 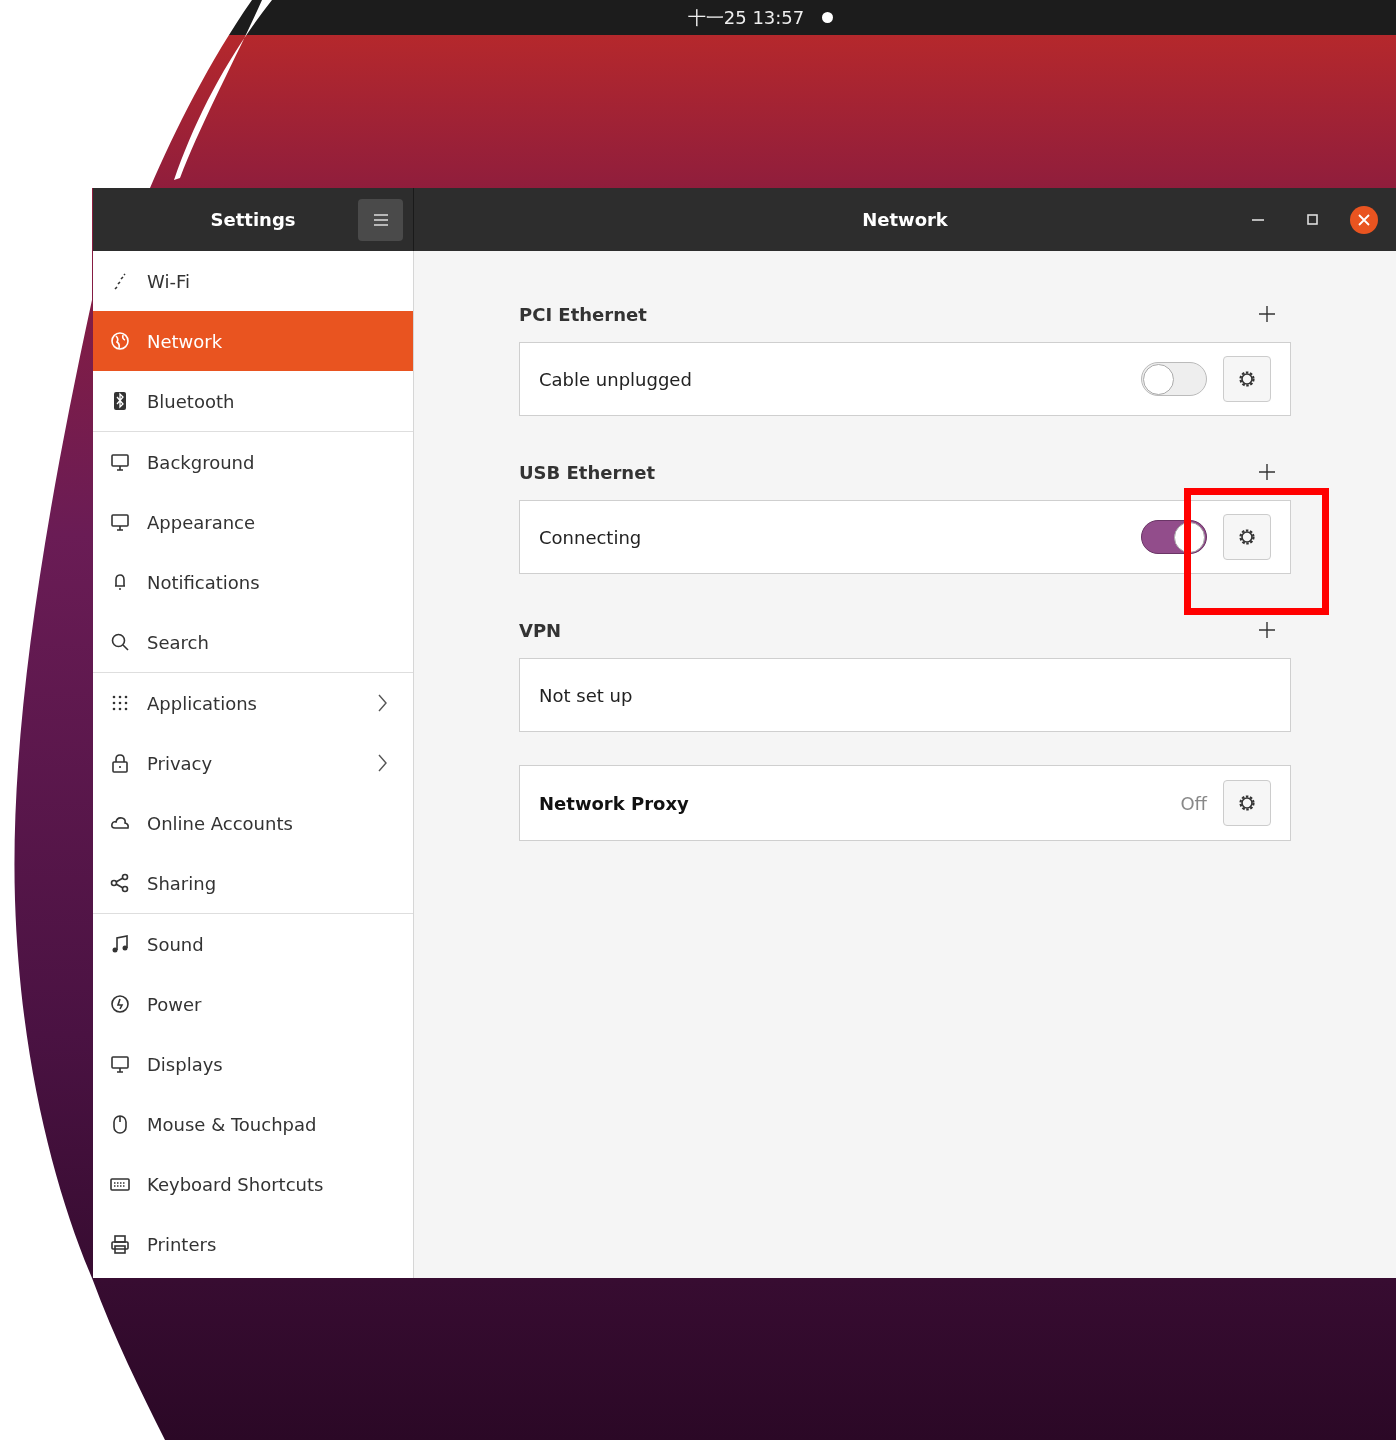 What do you see at coordinates (120, 341) in the screenshot?
I see `globe-icon` at bounding box center [120, 341].